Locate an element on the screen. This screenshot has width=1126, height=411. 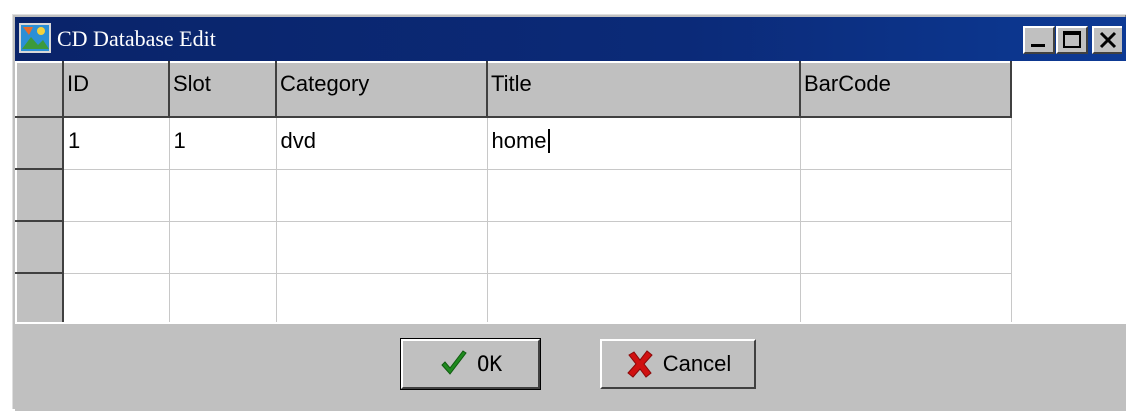
column-header-barcode: BarCode is located at coordinates (905, 89).